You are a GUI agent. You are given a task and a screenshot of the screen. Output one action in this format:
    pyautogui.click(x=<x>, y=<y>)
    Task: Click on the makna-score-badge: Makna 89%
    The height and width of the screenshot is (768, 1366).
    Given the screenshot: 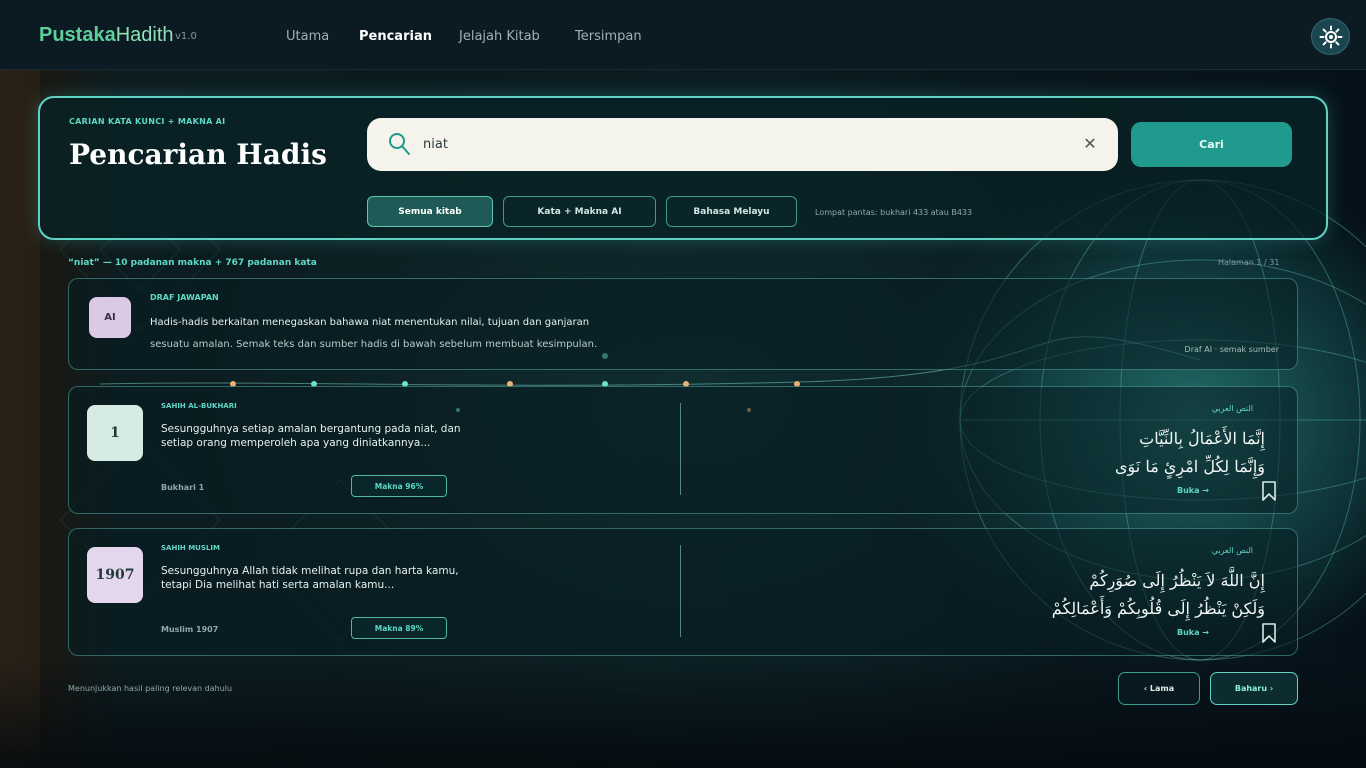 What is the action you would take?
    pyautogui.click(x=399, y=628)
    